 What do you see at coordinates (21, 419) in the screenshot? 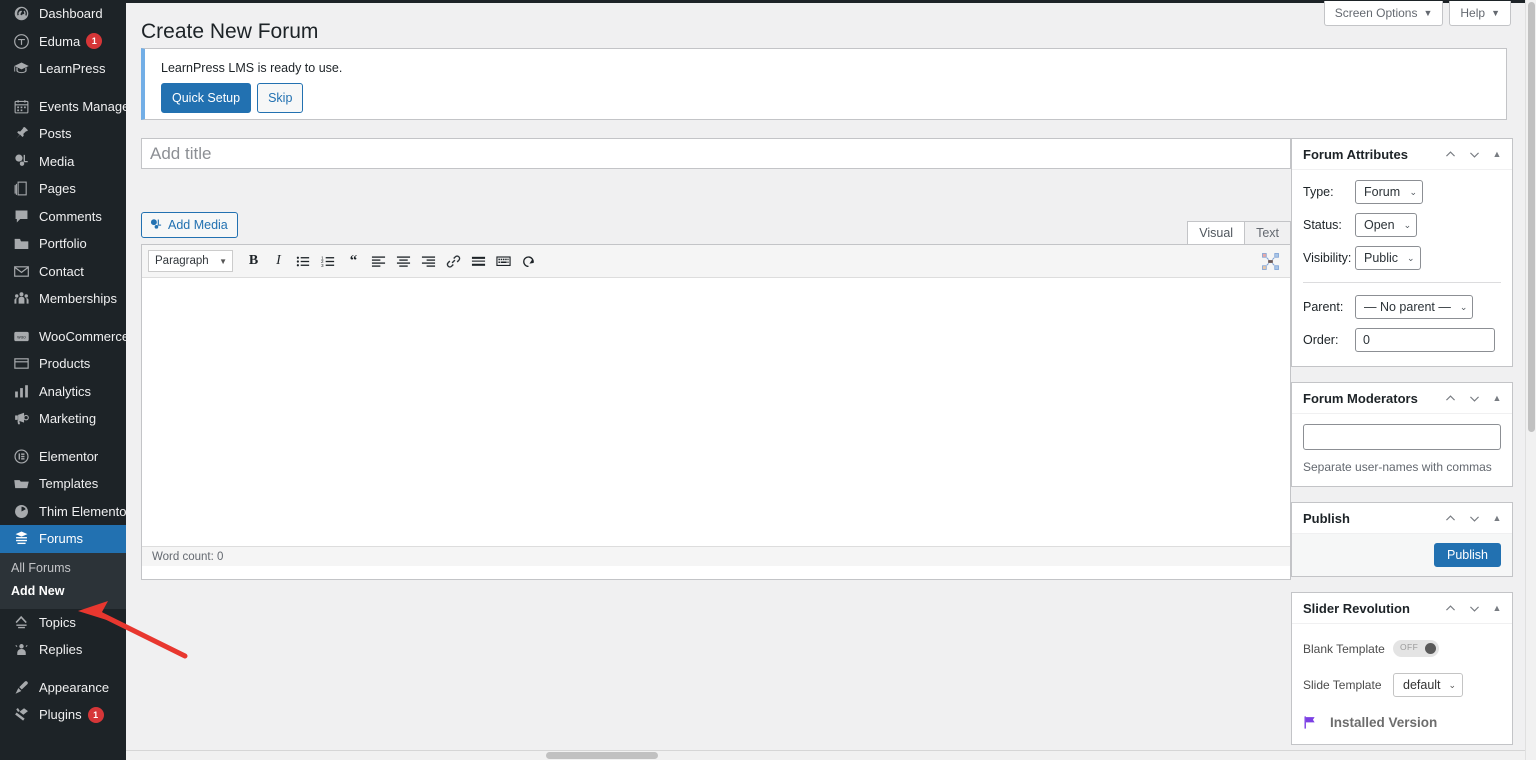
I see `megaphone-icon` at bounding box center [21, 419].